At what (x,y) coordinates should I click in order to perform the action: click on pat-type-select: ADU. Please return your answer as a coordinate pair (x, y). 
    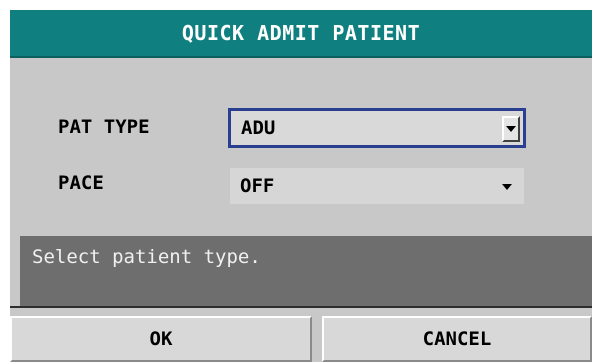
    Looking at the image, I should click on (377, 128).